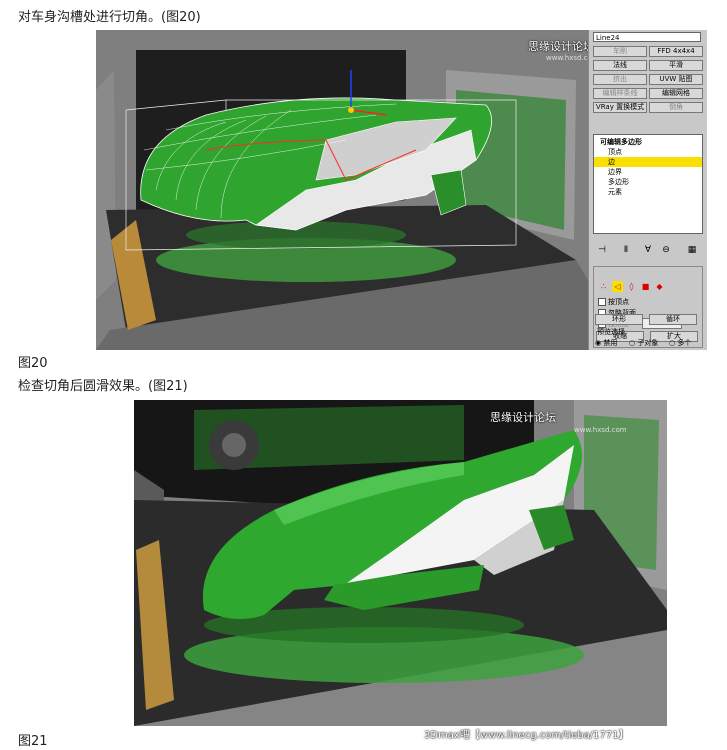 The width and height of the screenshot is (727, 750). What do you see at coordinates (602, 250) in the screenshot?
I see `pin-stack-icon: ⊣` at bounding box center [602, 250].